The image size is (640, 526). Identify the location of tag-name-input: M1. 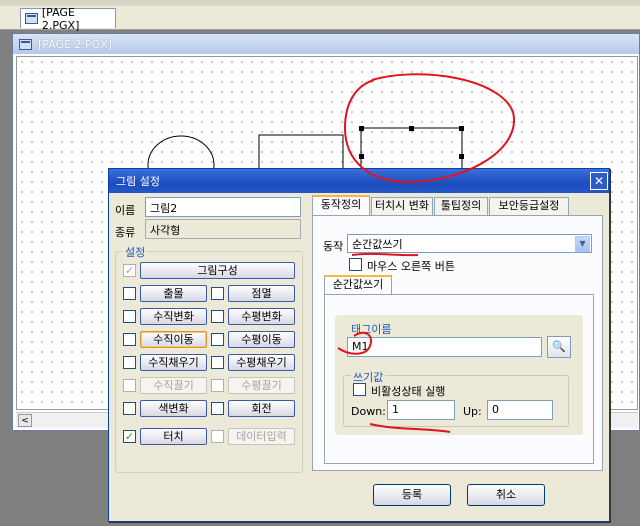
(444, 347).